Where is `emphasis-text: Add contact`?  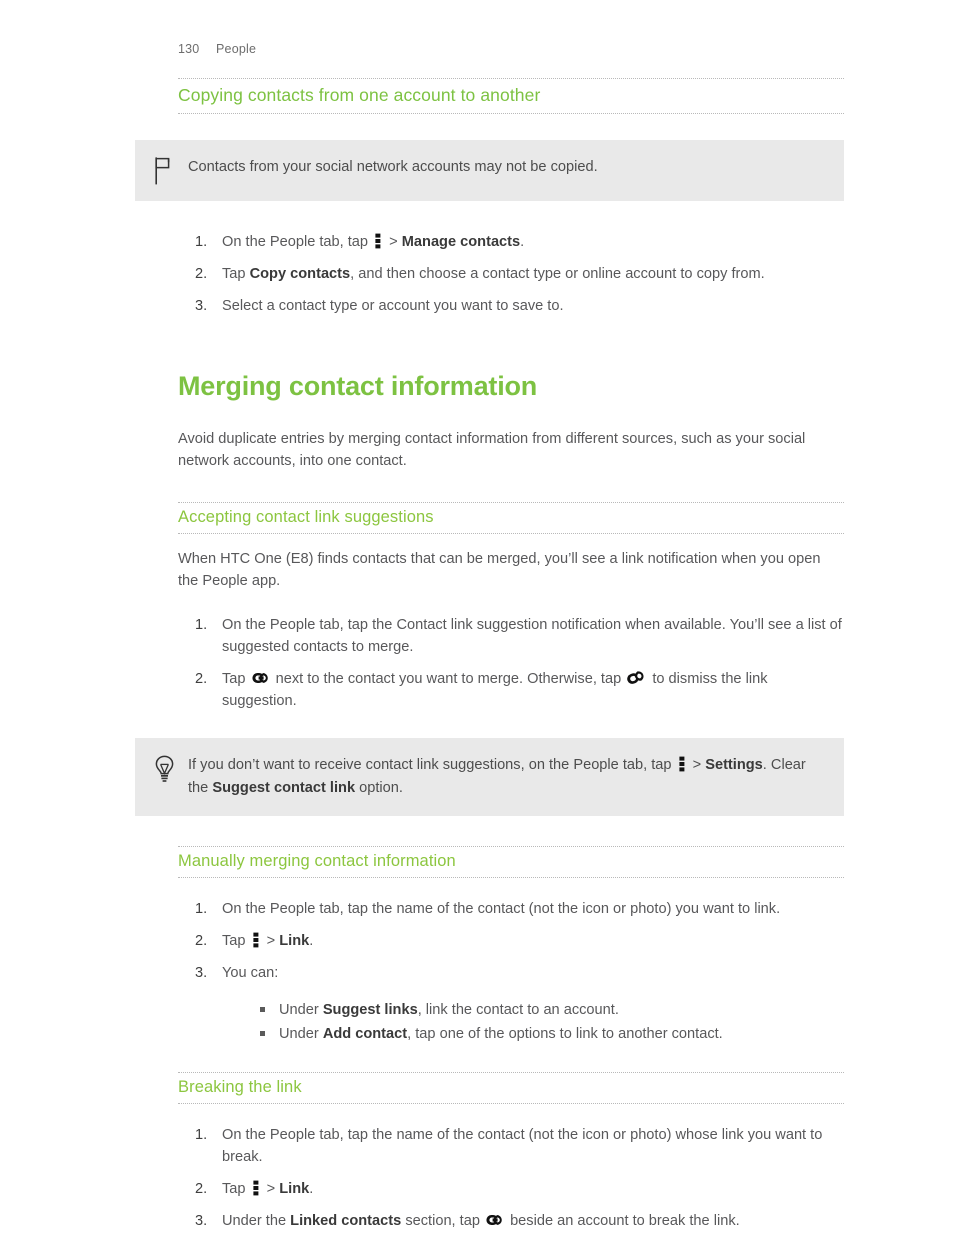
emphasis-text: Add contact is located at coordinates (365, 1034).